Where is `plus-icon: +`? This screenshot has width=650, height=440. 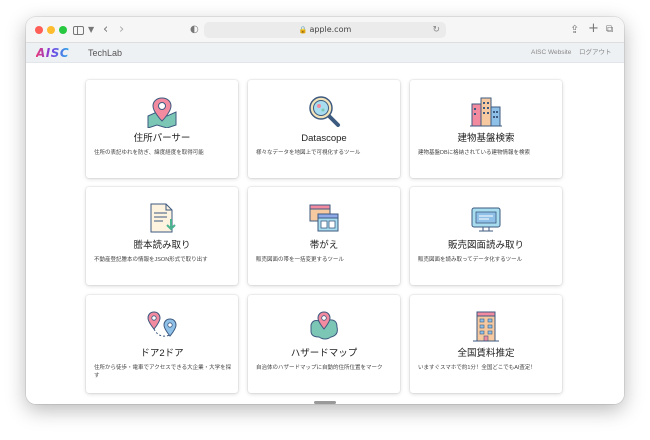
plus-icon: + is located at coordinates (593, 29).